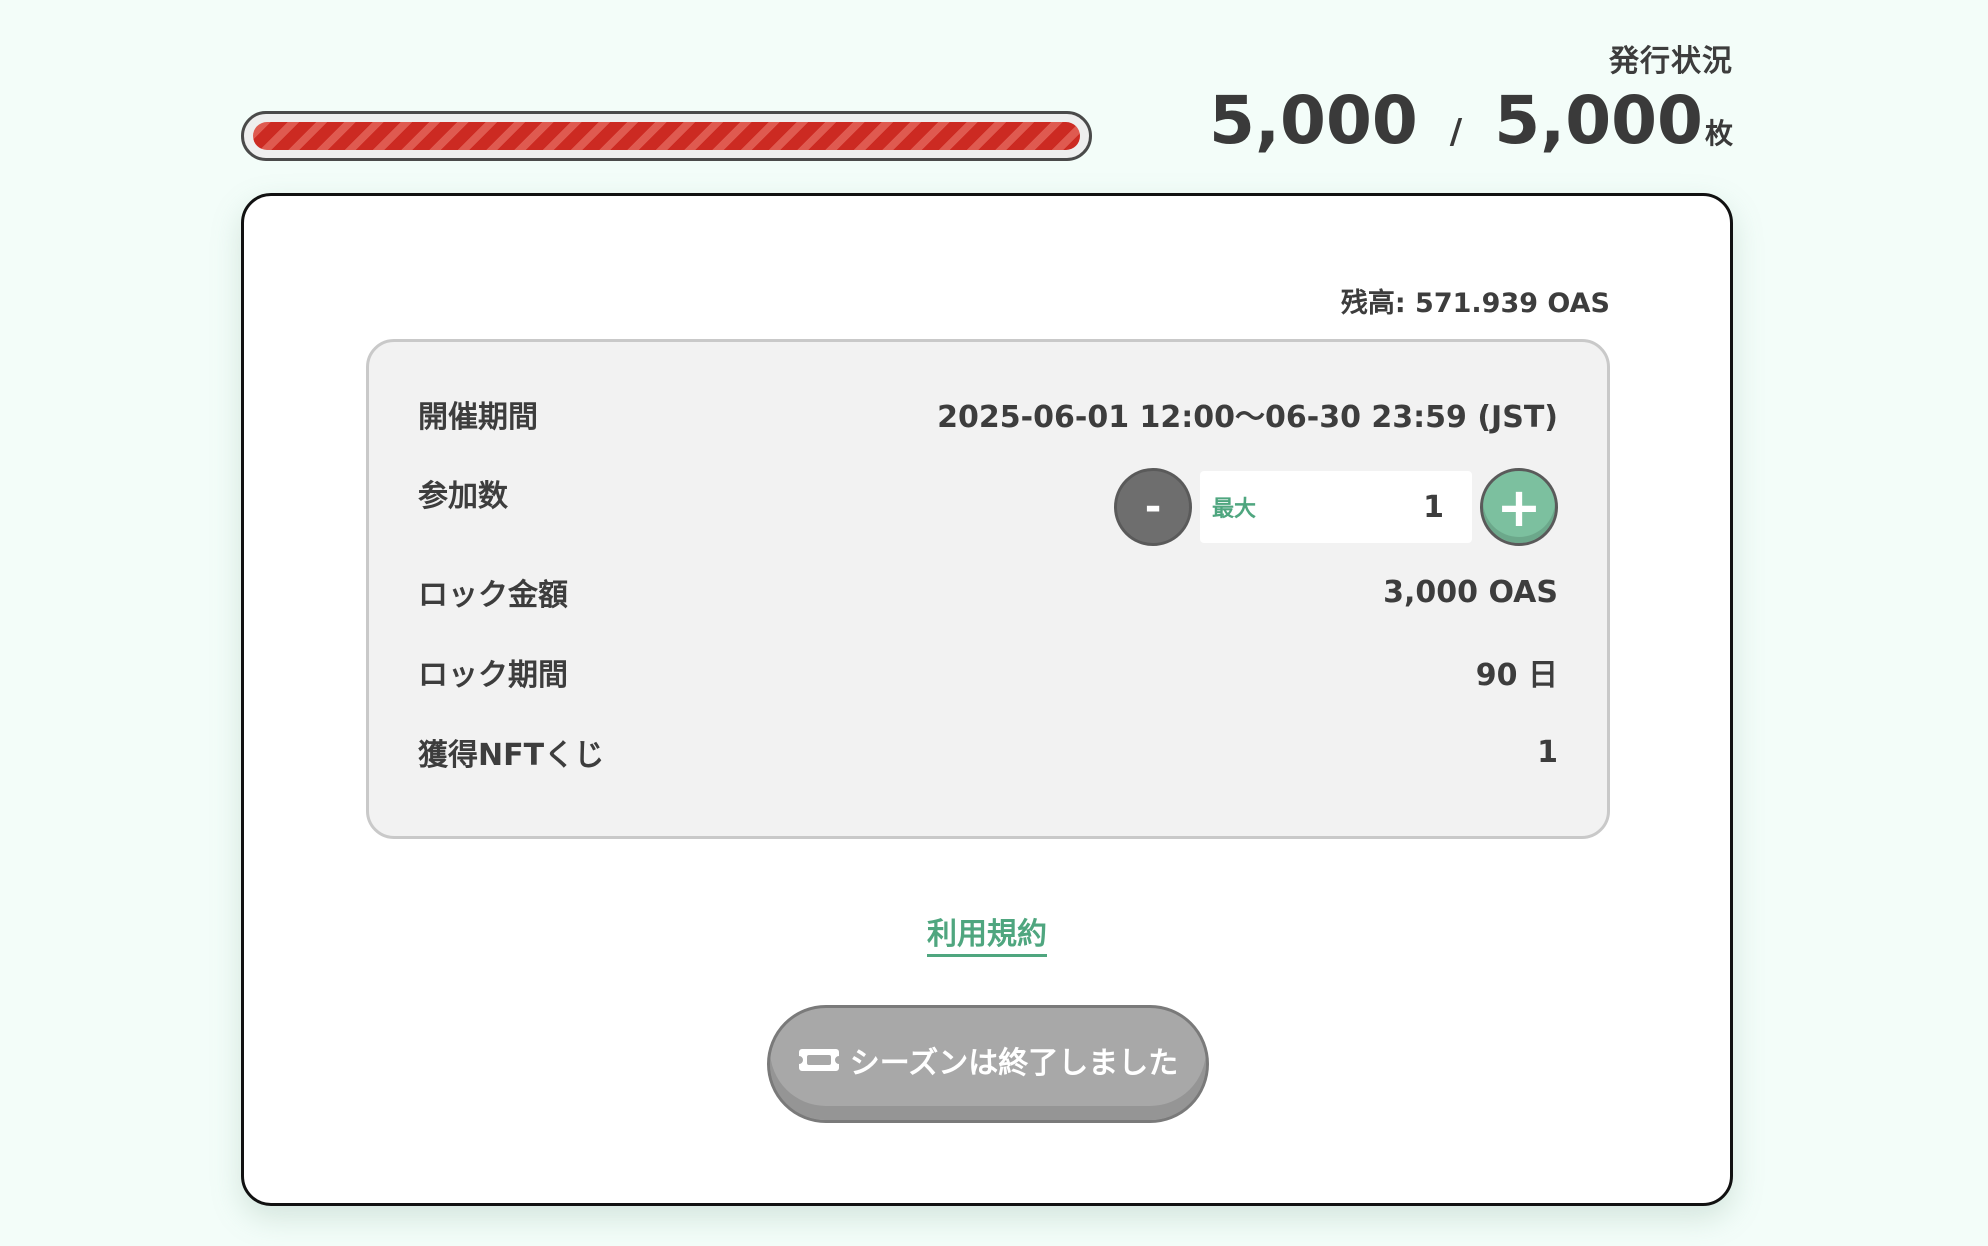 Image resolution: width=1988 pixels, height=1246 pixels. What do you see at coordinates (1718, 133) in the screenshot?
I see `count-unit: 枚` at bounding box center [1718, 133].